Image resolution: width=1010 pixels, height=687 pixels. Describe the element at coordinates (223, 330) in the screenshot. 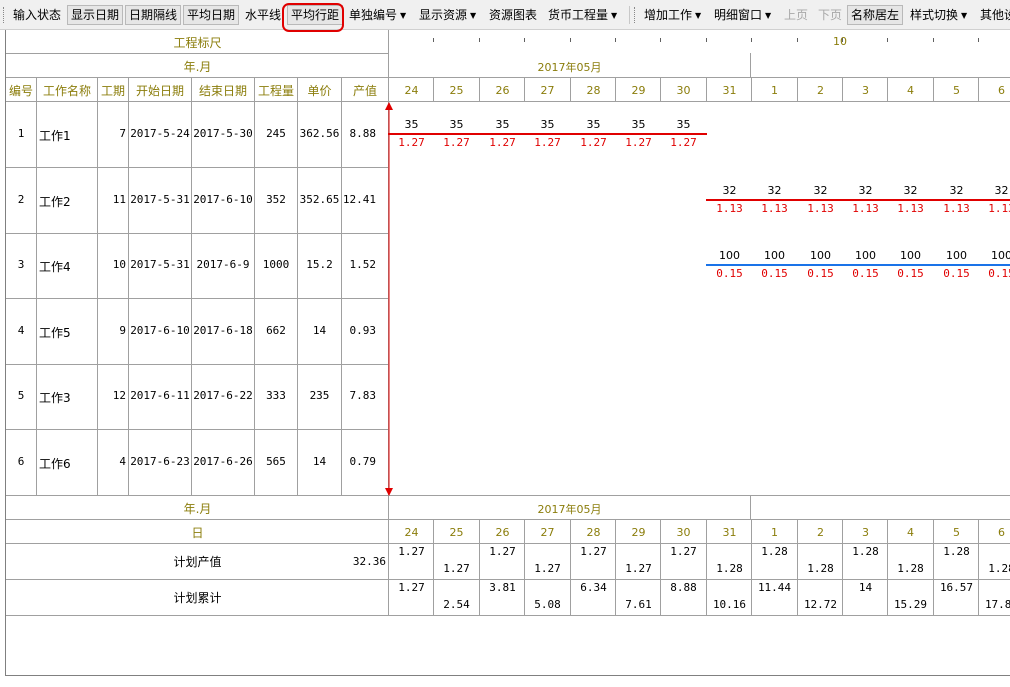

I see `table-cell-end: 2017-6-18` at that location.